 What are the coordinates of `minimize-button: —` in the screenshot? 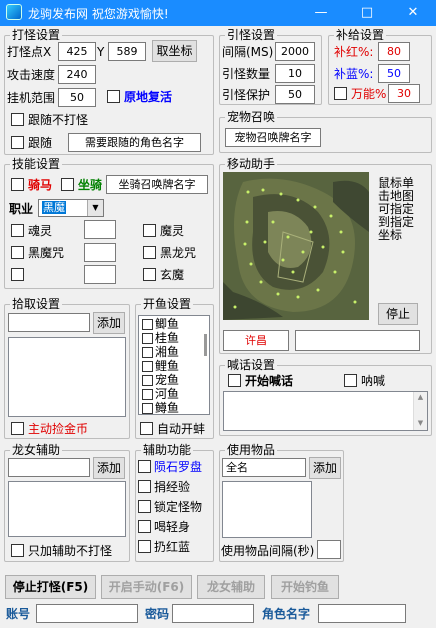 It's located at (321, 13).